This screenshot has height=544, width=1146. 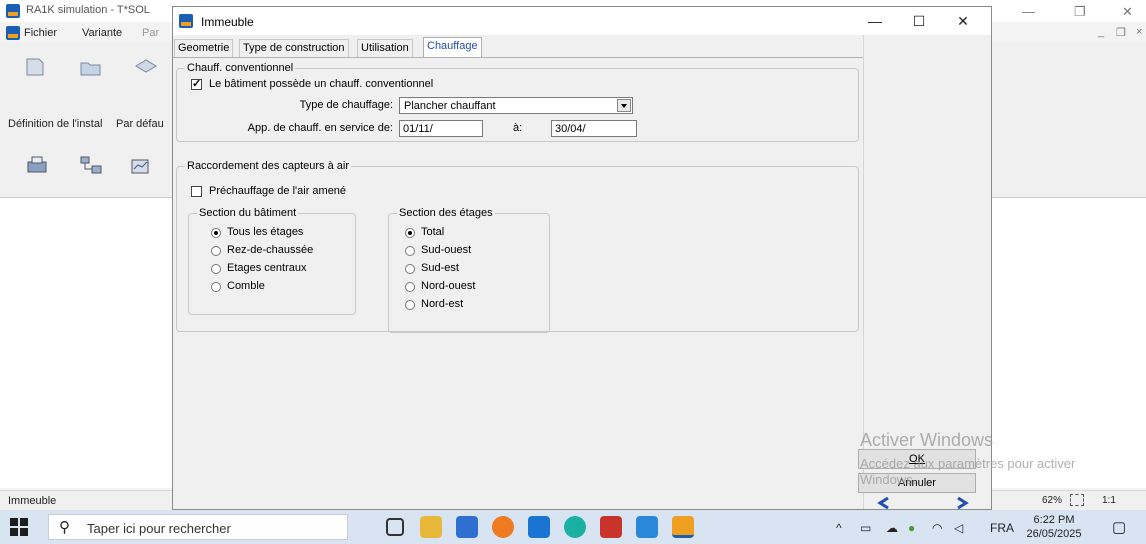 What do you see at coordinates (958, 528) in the screenshot?
I see `volume-icon: ◁` at bounding box center [958, 528].